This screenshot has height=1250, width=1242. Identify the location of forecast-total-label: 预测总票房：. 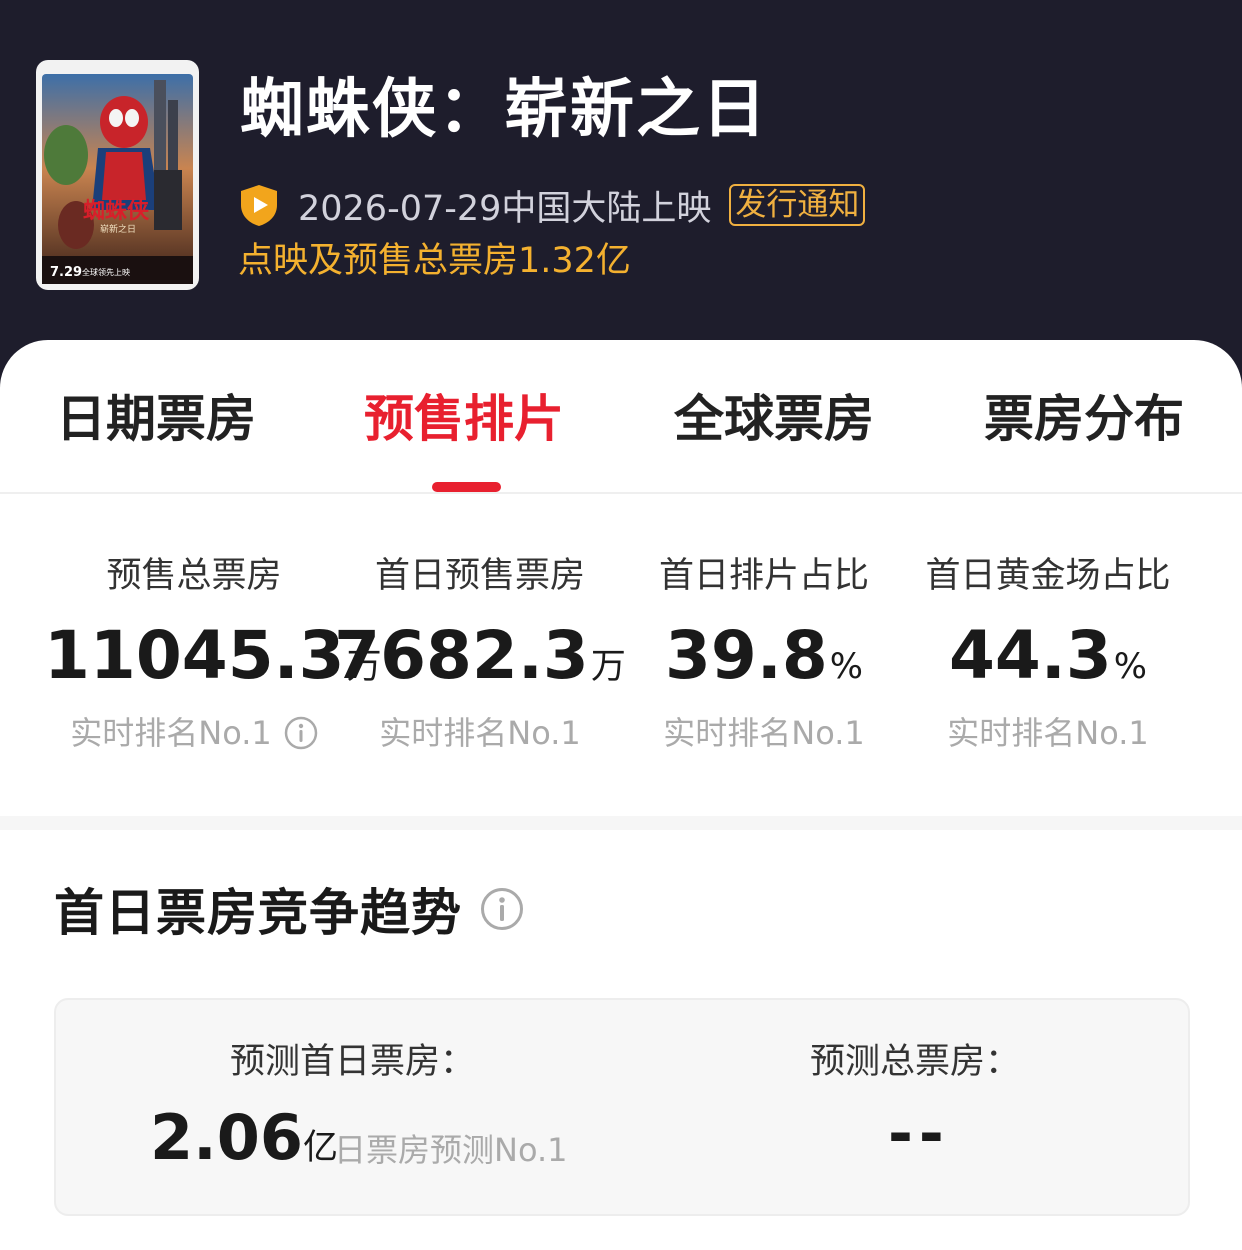
(915, 1062).